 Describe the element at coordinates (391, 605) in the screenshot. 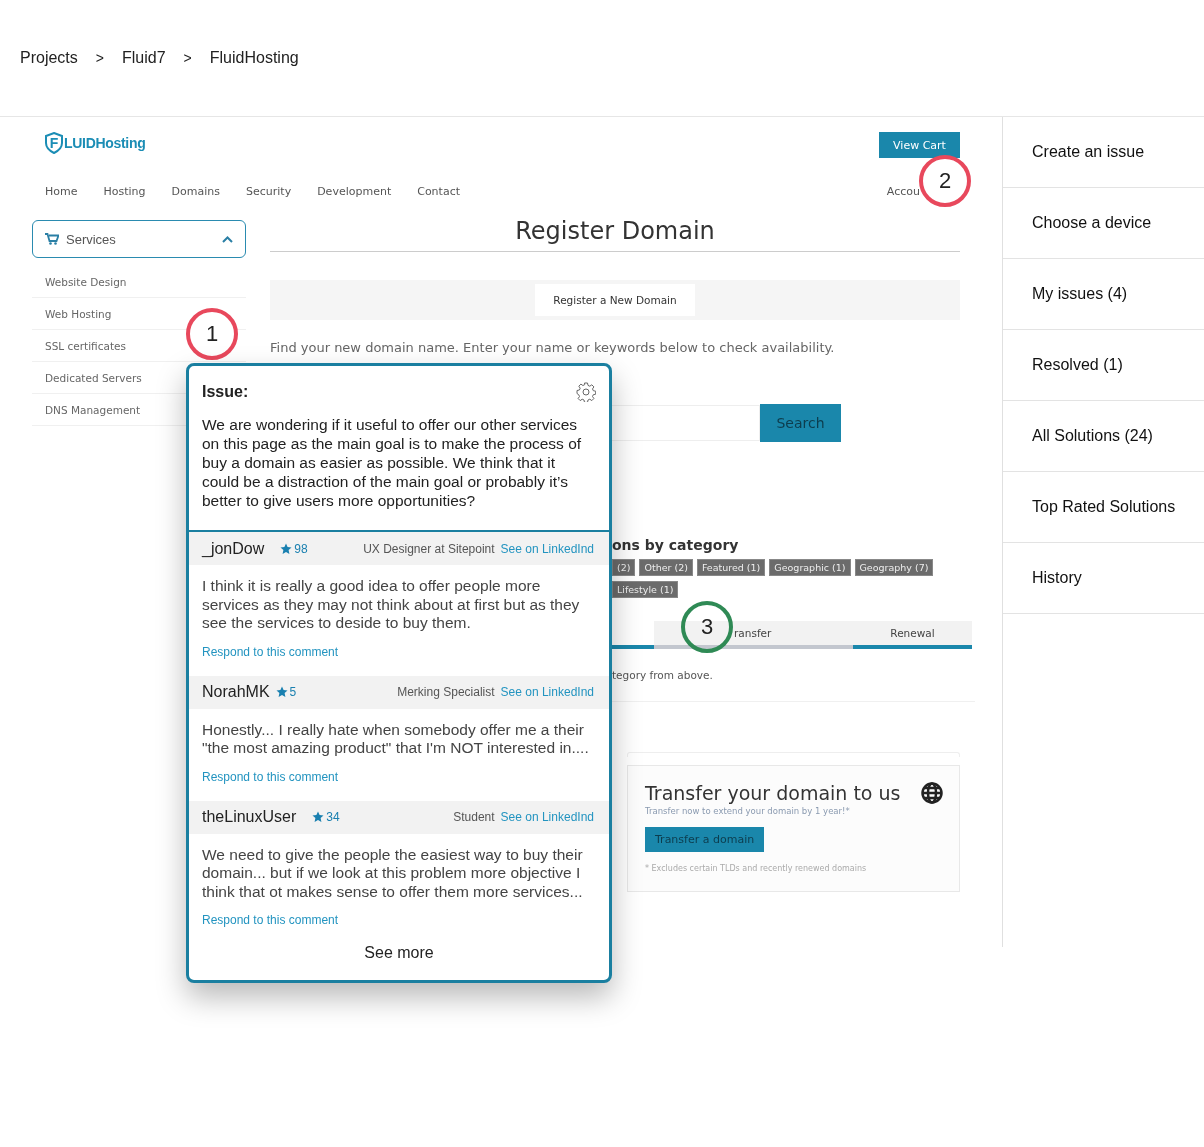

I see `comment-text: I think it is really a good idea to offer people more services as they may not think about at first but as they see the services to deside to buy them.` at that location.